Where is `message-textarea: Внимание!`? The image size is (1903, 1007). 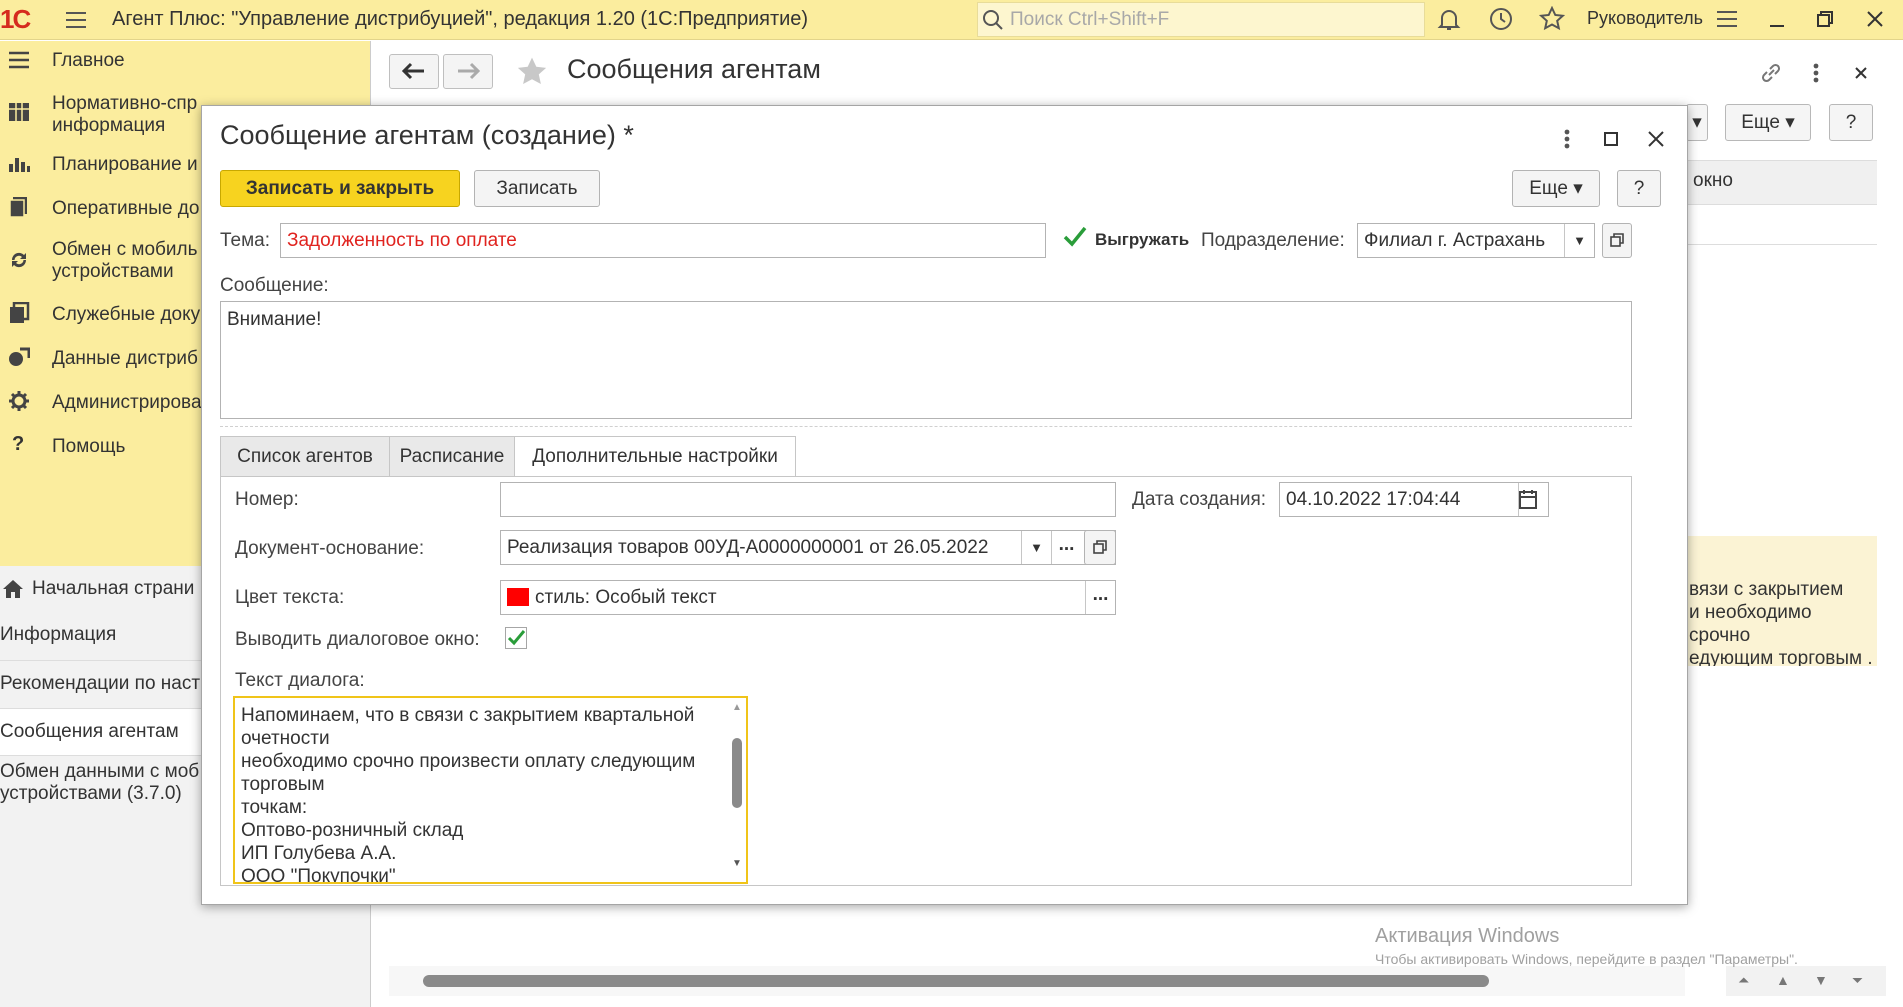
message-textarea: Внимание! is located at coordinates (926, 360).